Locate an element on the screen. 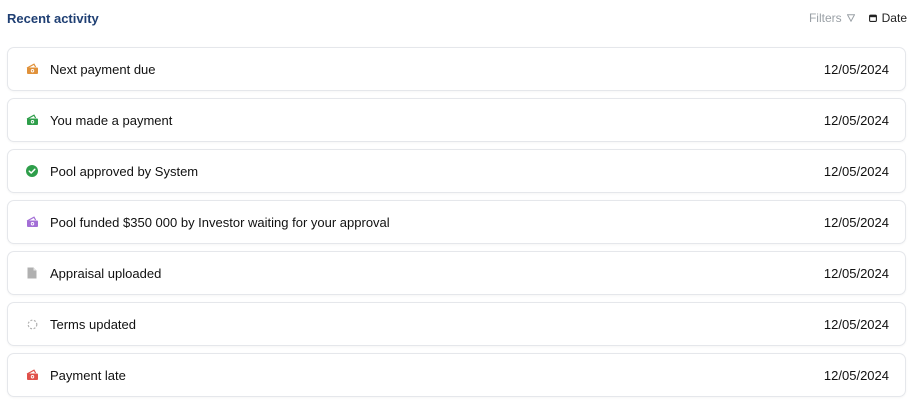 This screenshot has height=411, width=917. activity-item: Payment late 12/05/2024 is located at coordinates (456, 375).